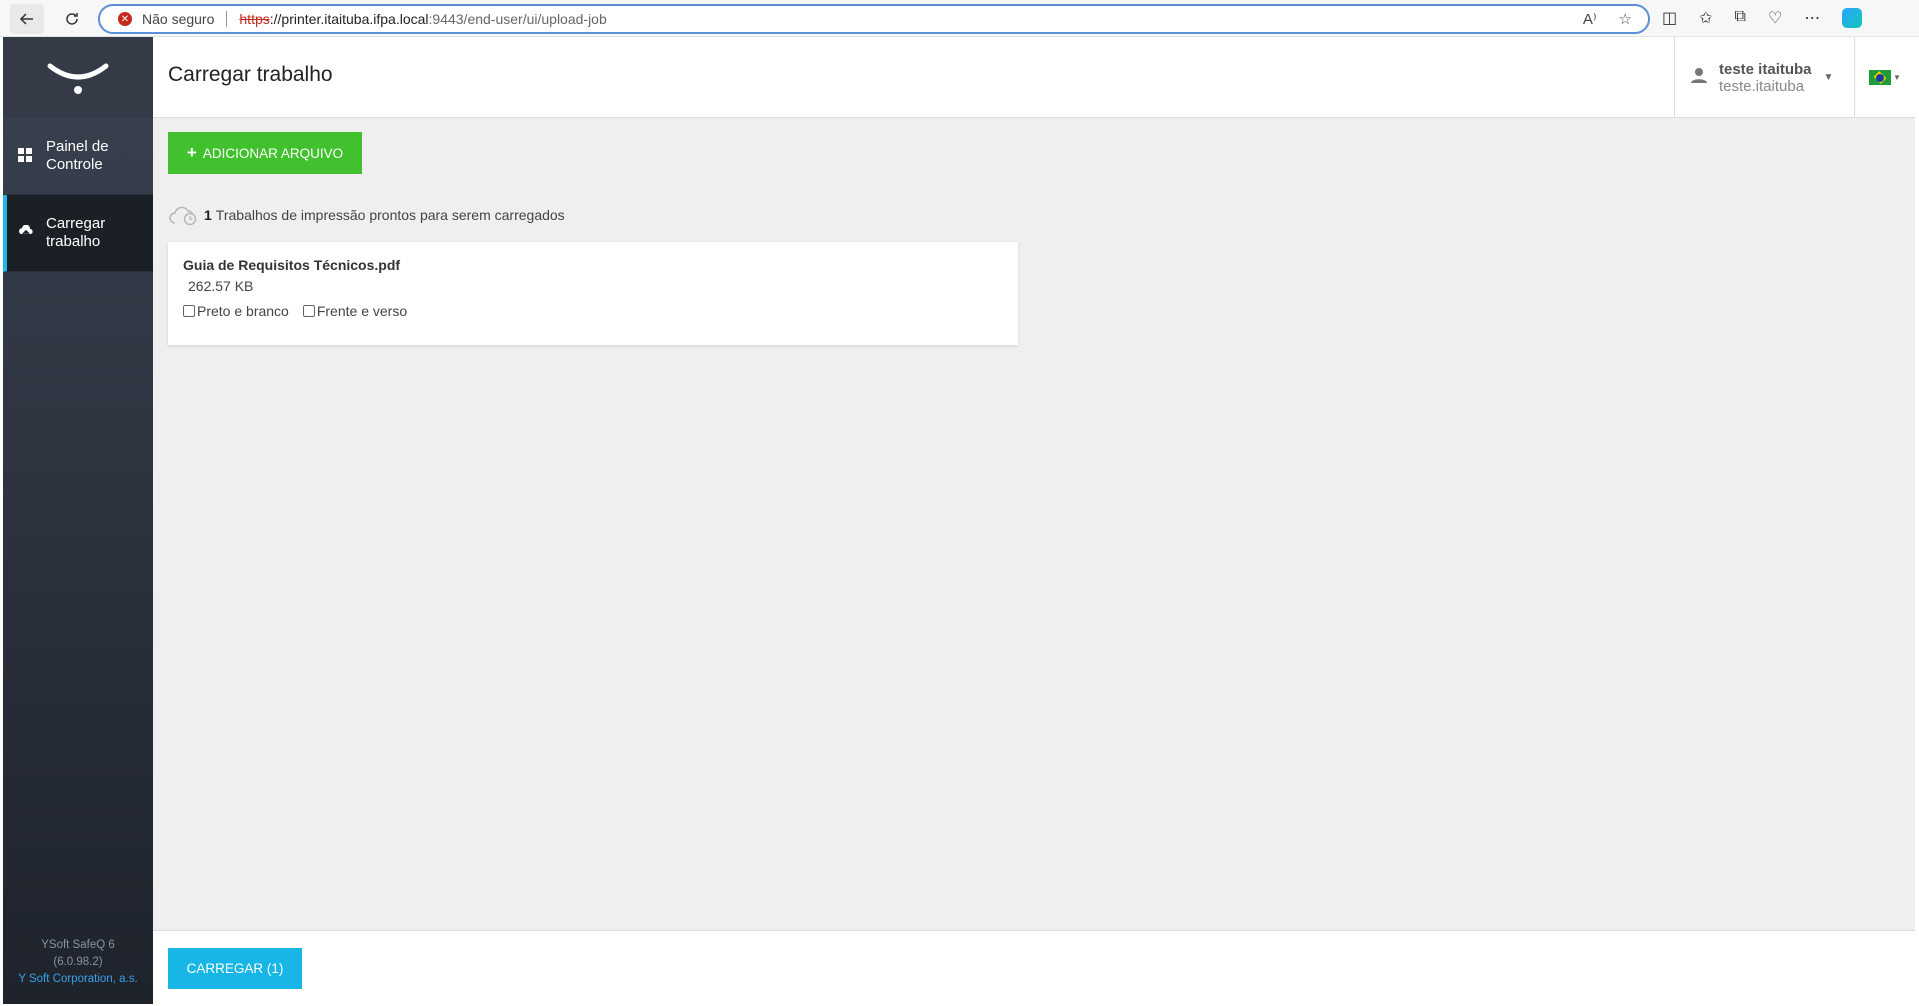  I want to click on page-title: Carregar trabalho, so click(250, 74).